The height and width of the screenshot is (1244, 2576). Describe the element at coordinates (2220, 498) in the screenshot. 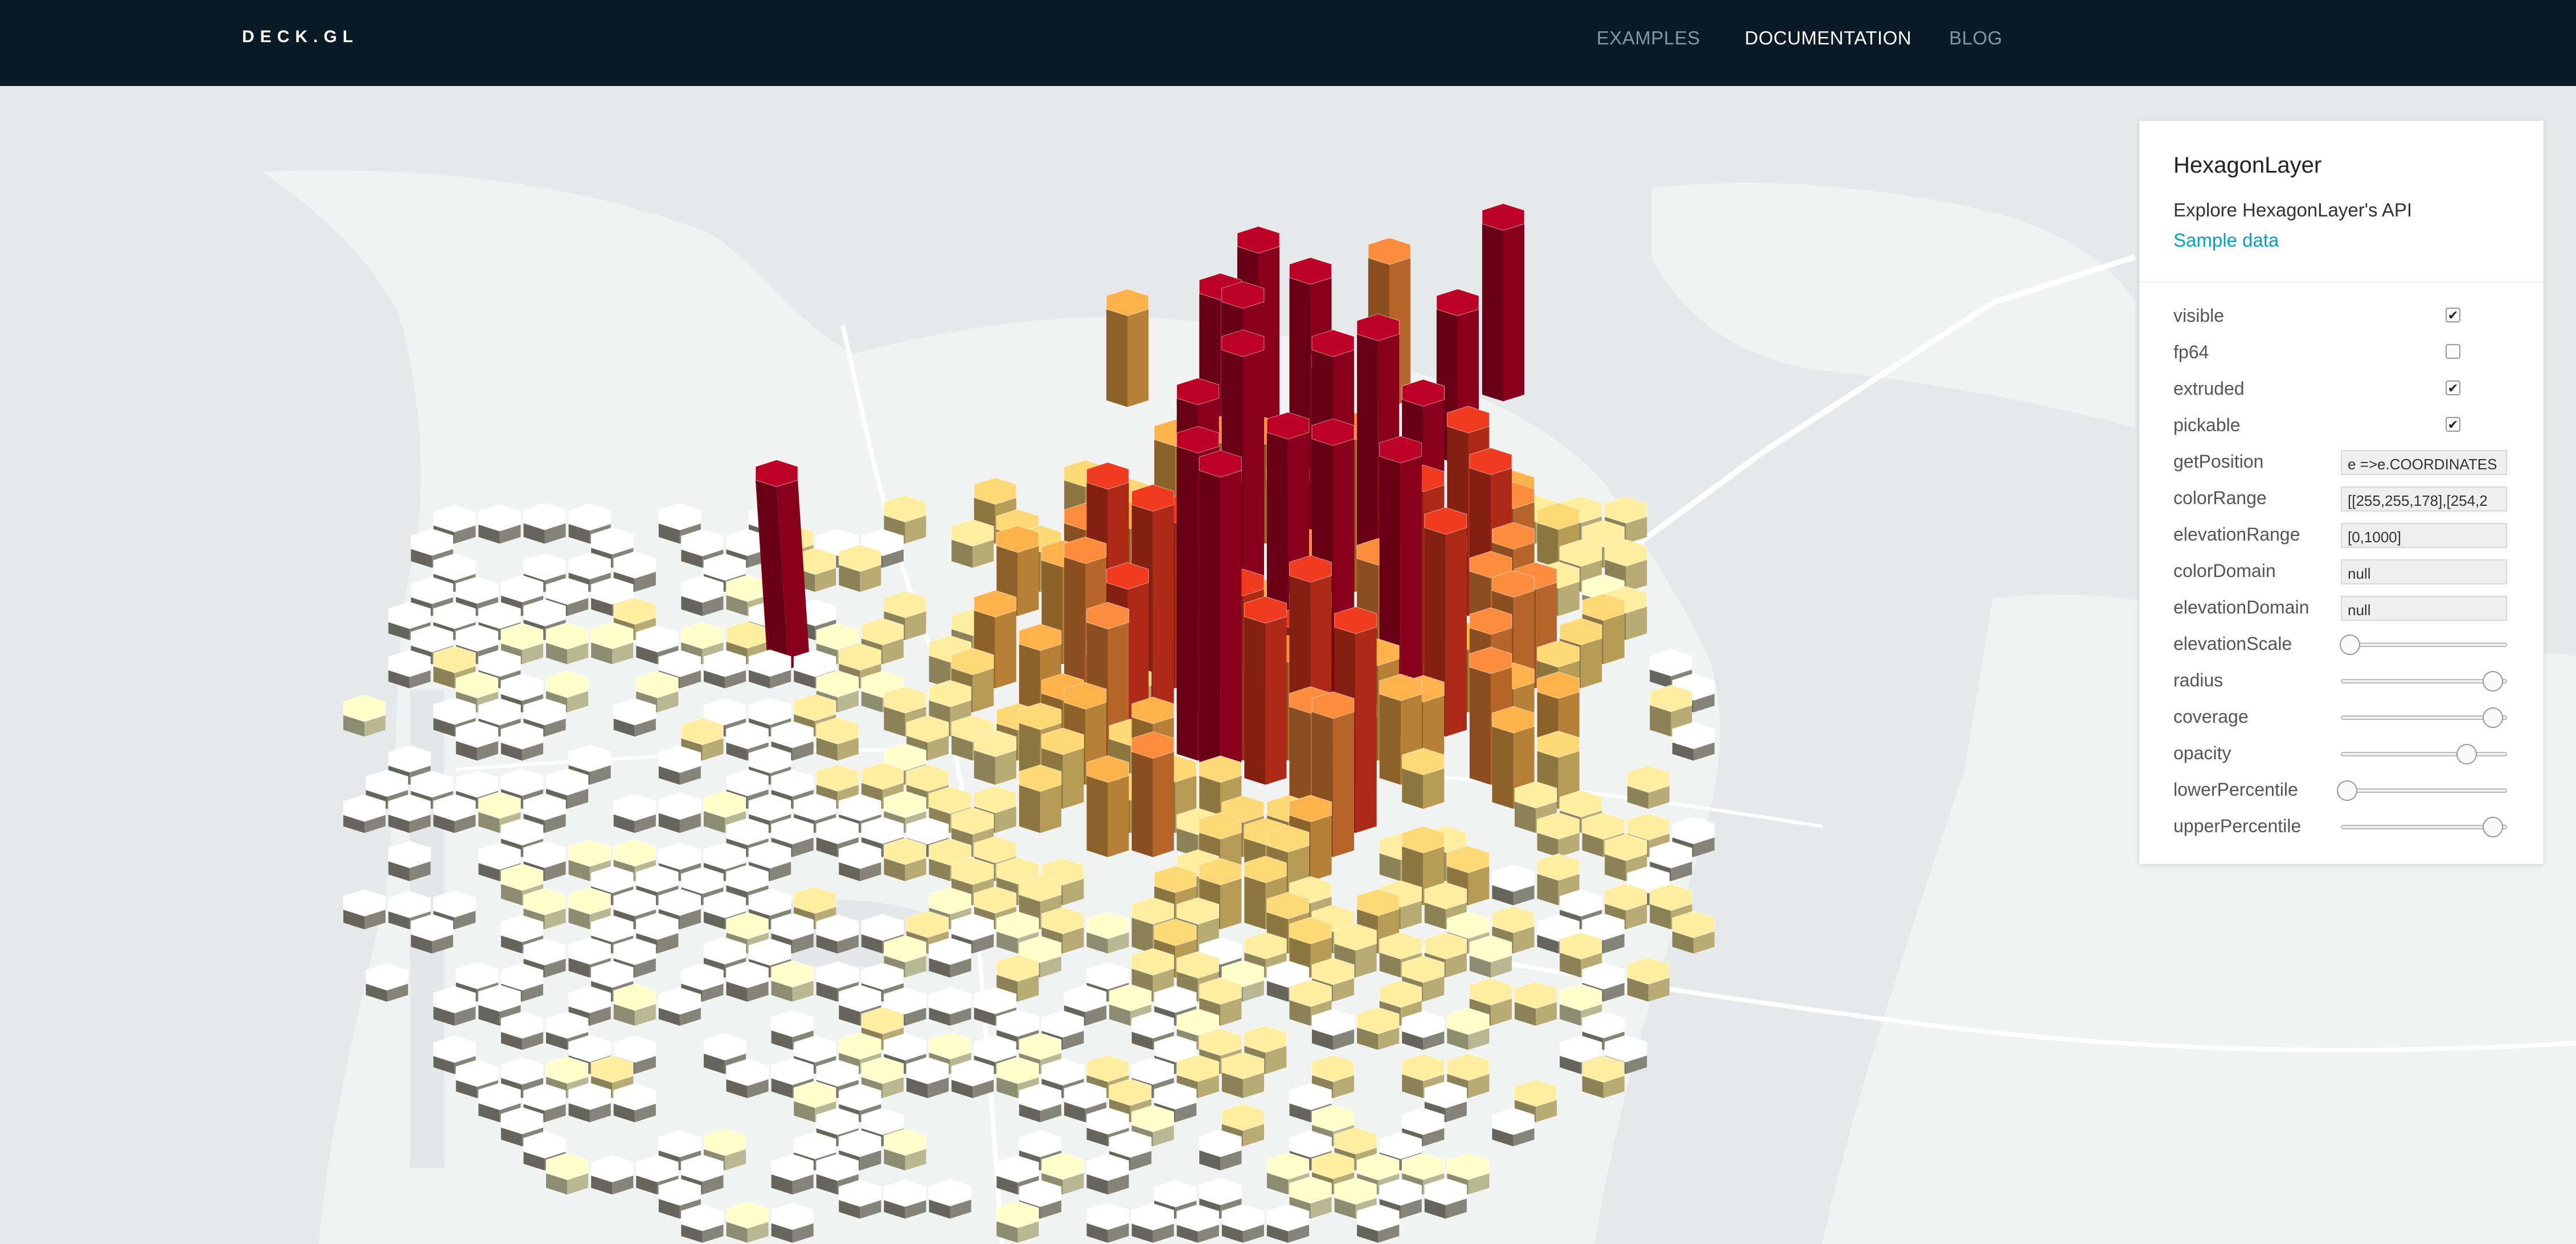

I see `prop-label: colorRange` at that location.